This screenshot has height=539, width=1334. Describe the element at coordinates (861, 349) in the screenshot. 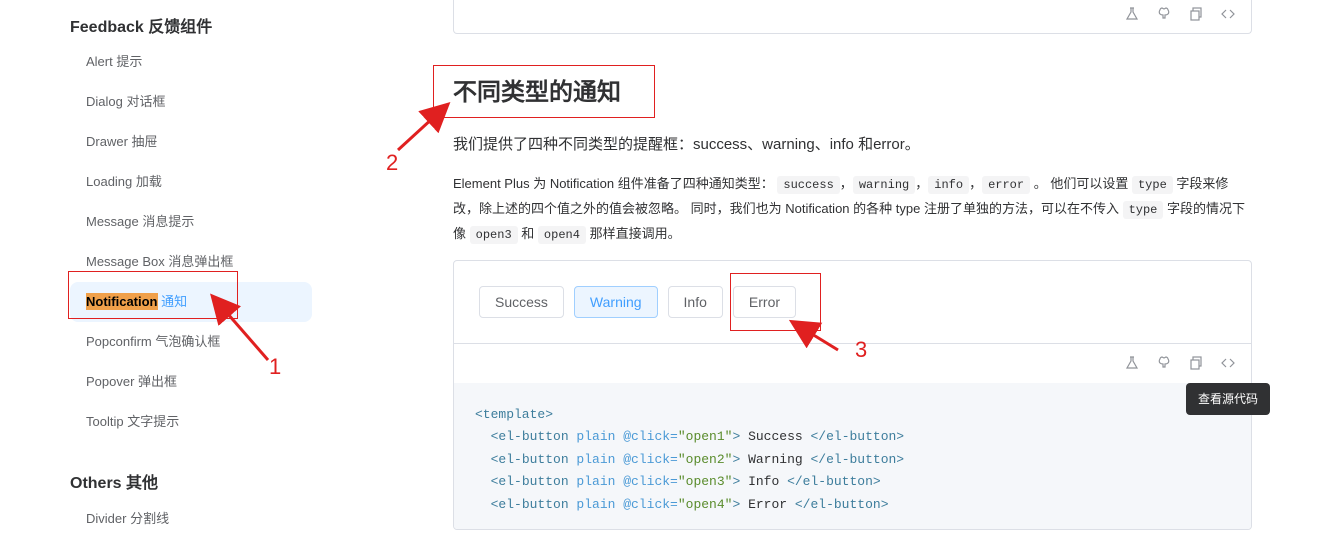

I see `annotation-number-3: 3` at that location.